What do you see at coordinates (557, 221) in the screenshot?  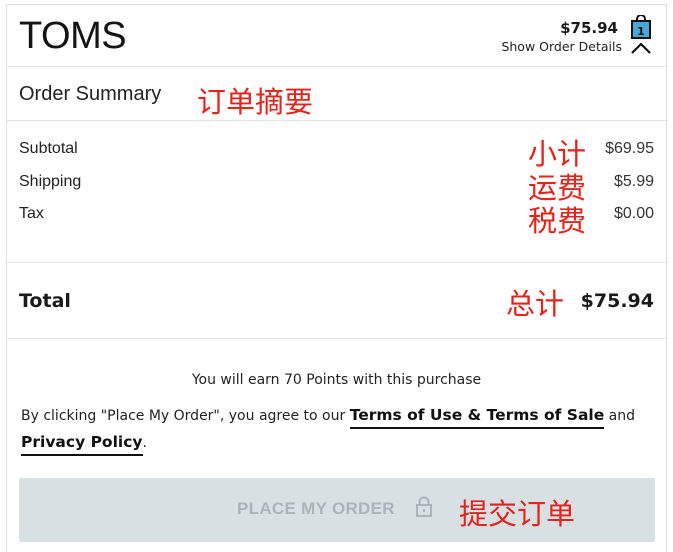 I see `tax-annotation: 税费` at bounding box center [557, 221].